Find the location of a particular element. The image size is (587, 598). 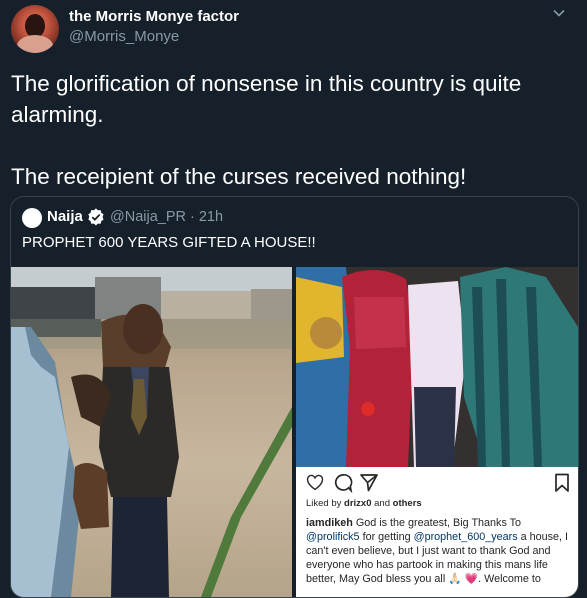

author-avatar is located at coordinates (35, 29).